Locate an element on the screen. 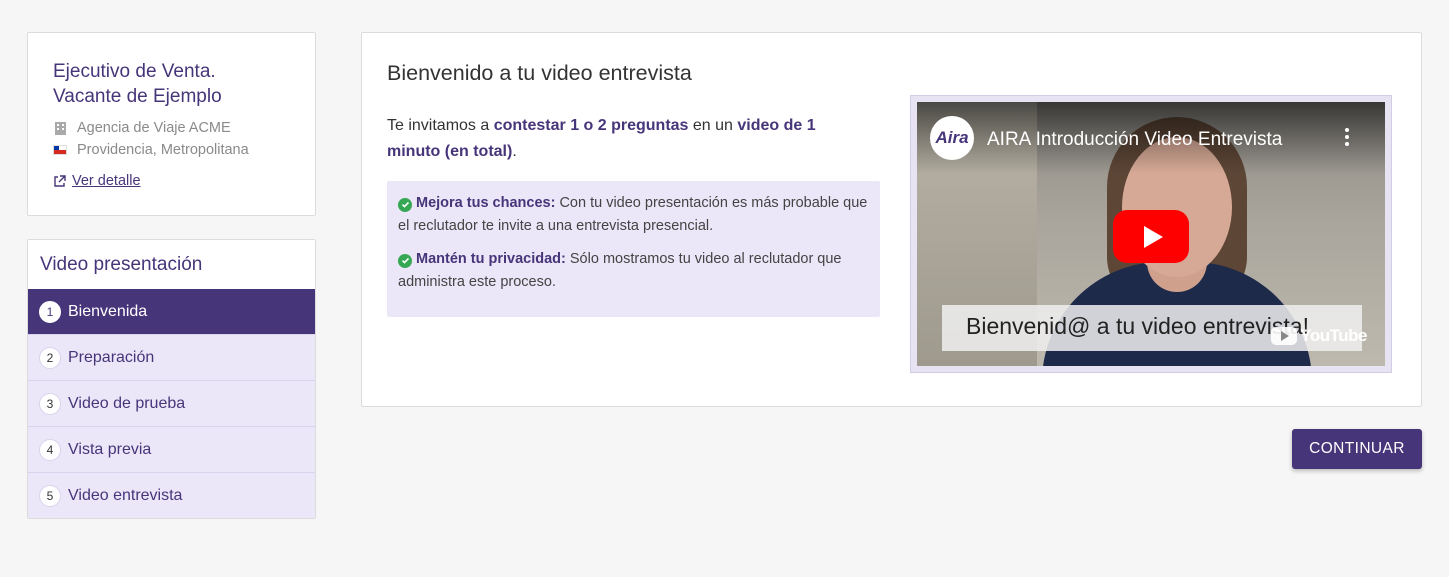 This screenshot has height=577, width=1449. step-vista-previa: 4 Vista previa is located at coordinates (171, 449).